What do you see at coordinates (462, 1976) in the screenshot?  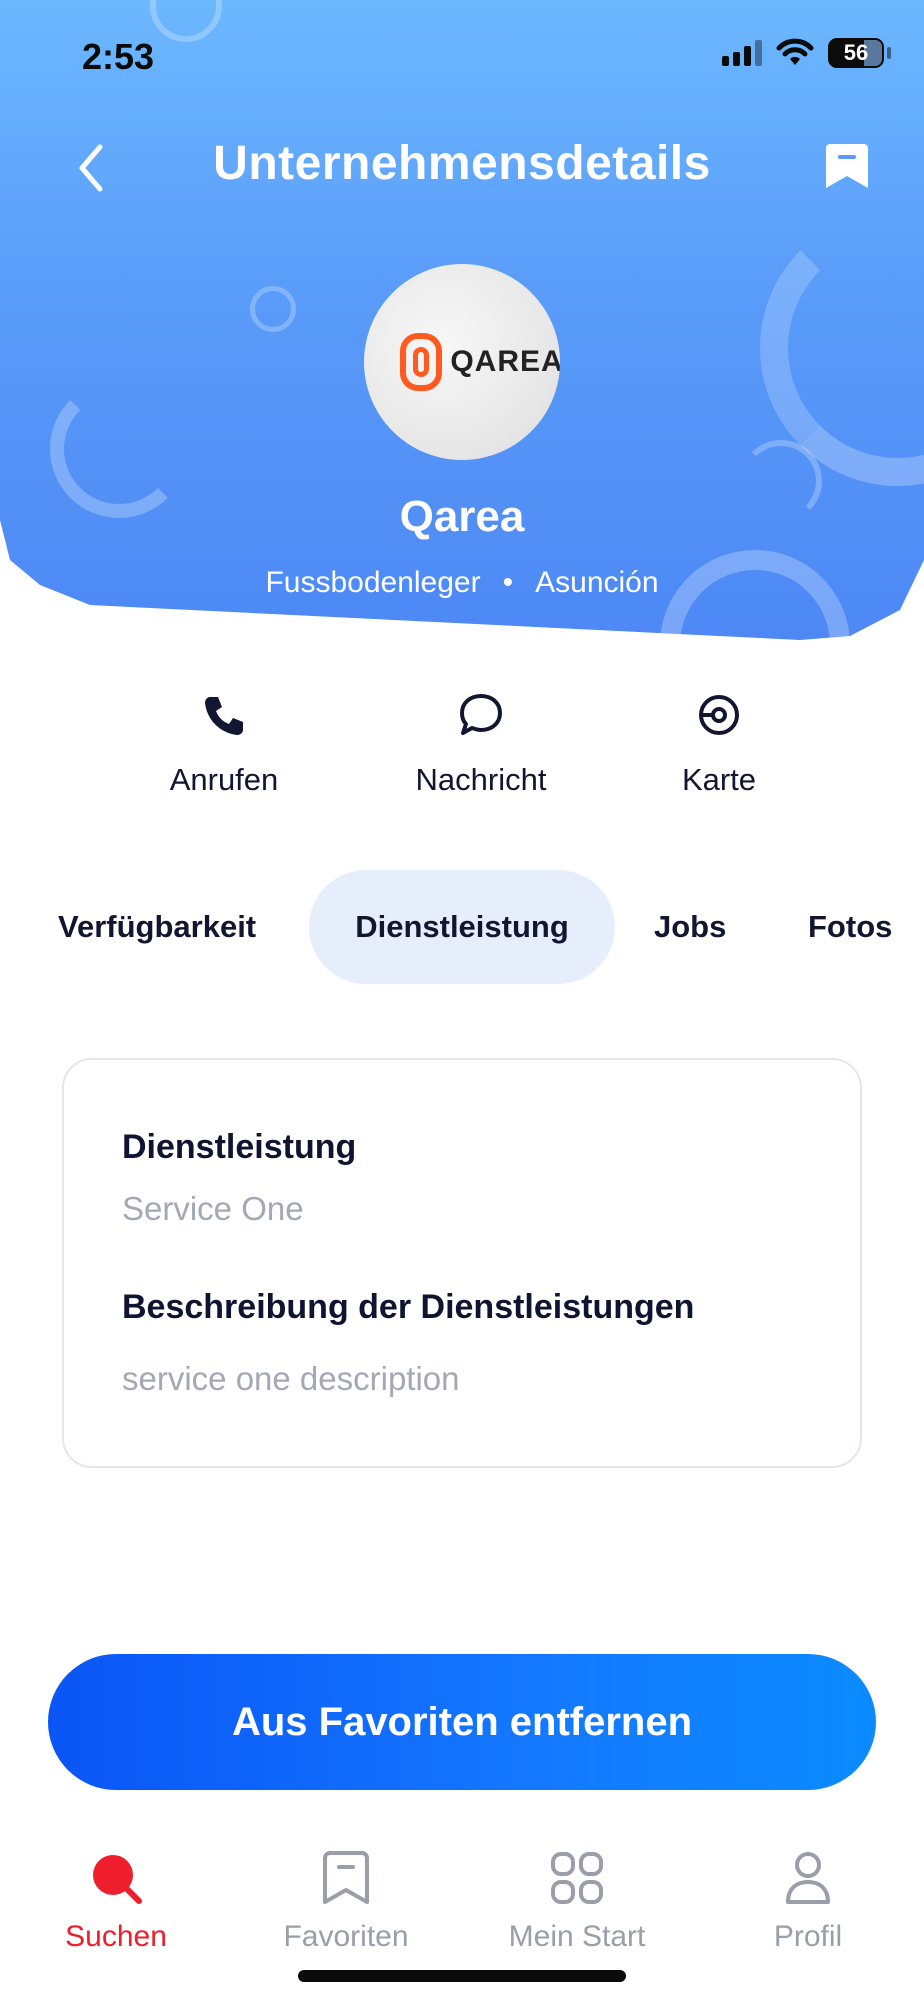 I see `home-indicator` at bounding box center [462, 1976].